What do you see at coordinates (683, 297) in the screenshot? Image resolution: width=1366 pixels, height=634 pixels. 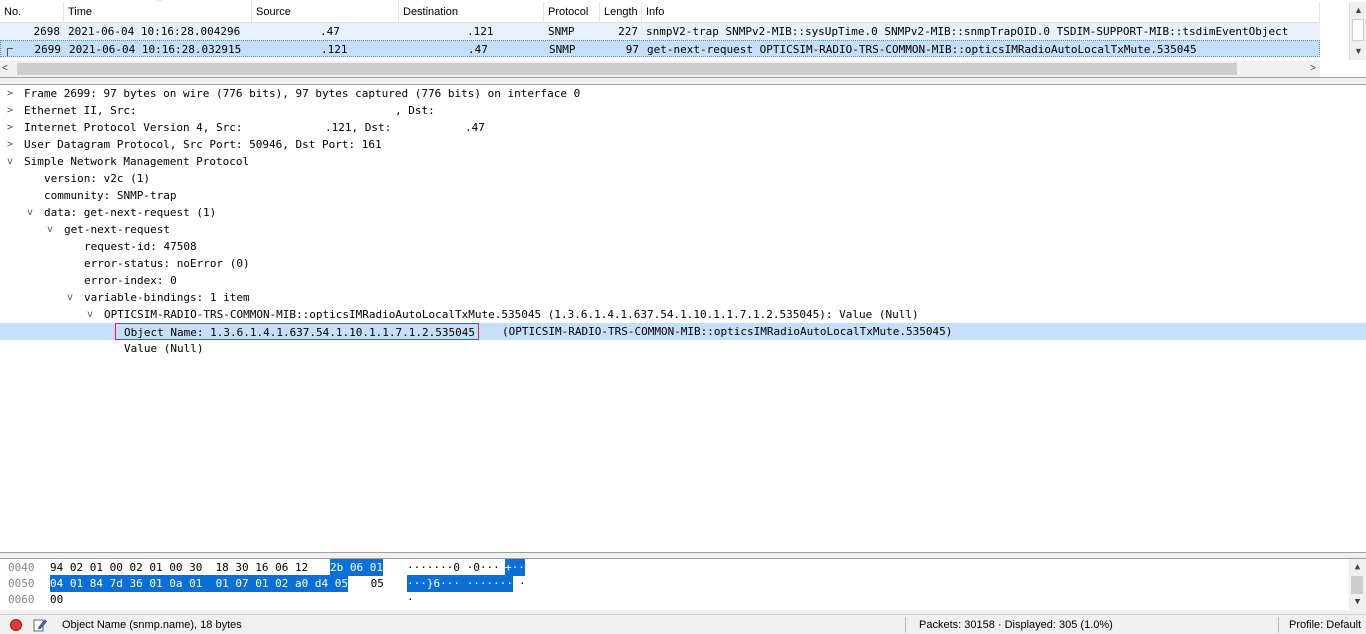 I see `tree-item-variable-bindings: v variable-bindings: 1 item` at bounding box center [683, 297].